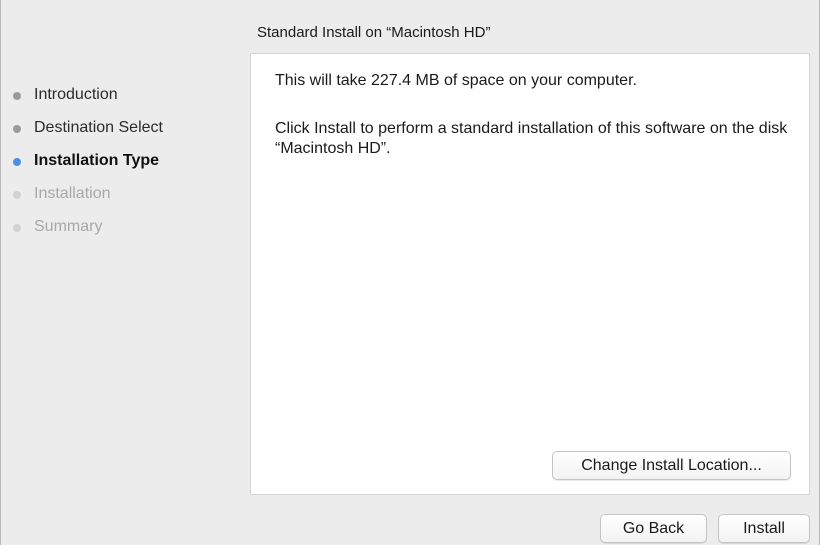 This screenshot has width=820, height=545. I want to click on step-label: Summary, so click(68, 226).